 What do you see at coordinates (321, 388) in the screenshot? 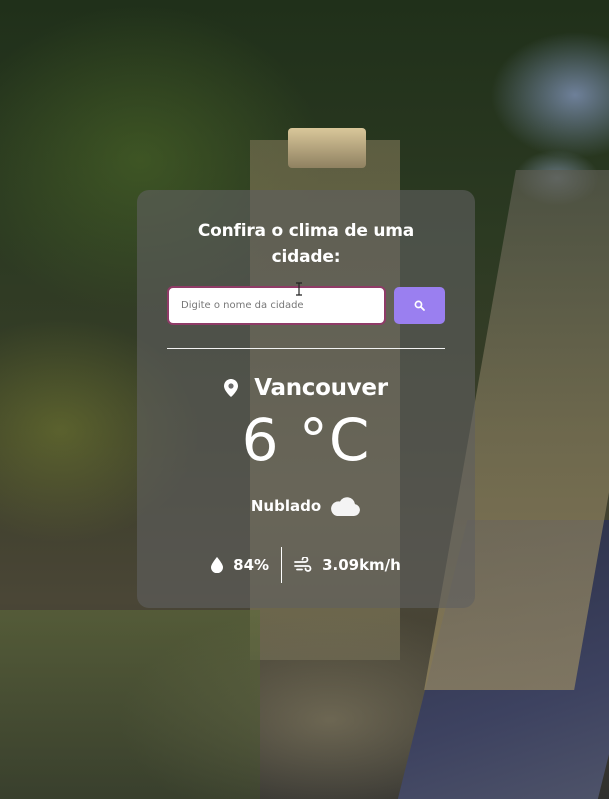
I see `city-name: Vancouver` at bounding box center [321, 388].